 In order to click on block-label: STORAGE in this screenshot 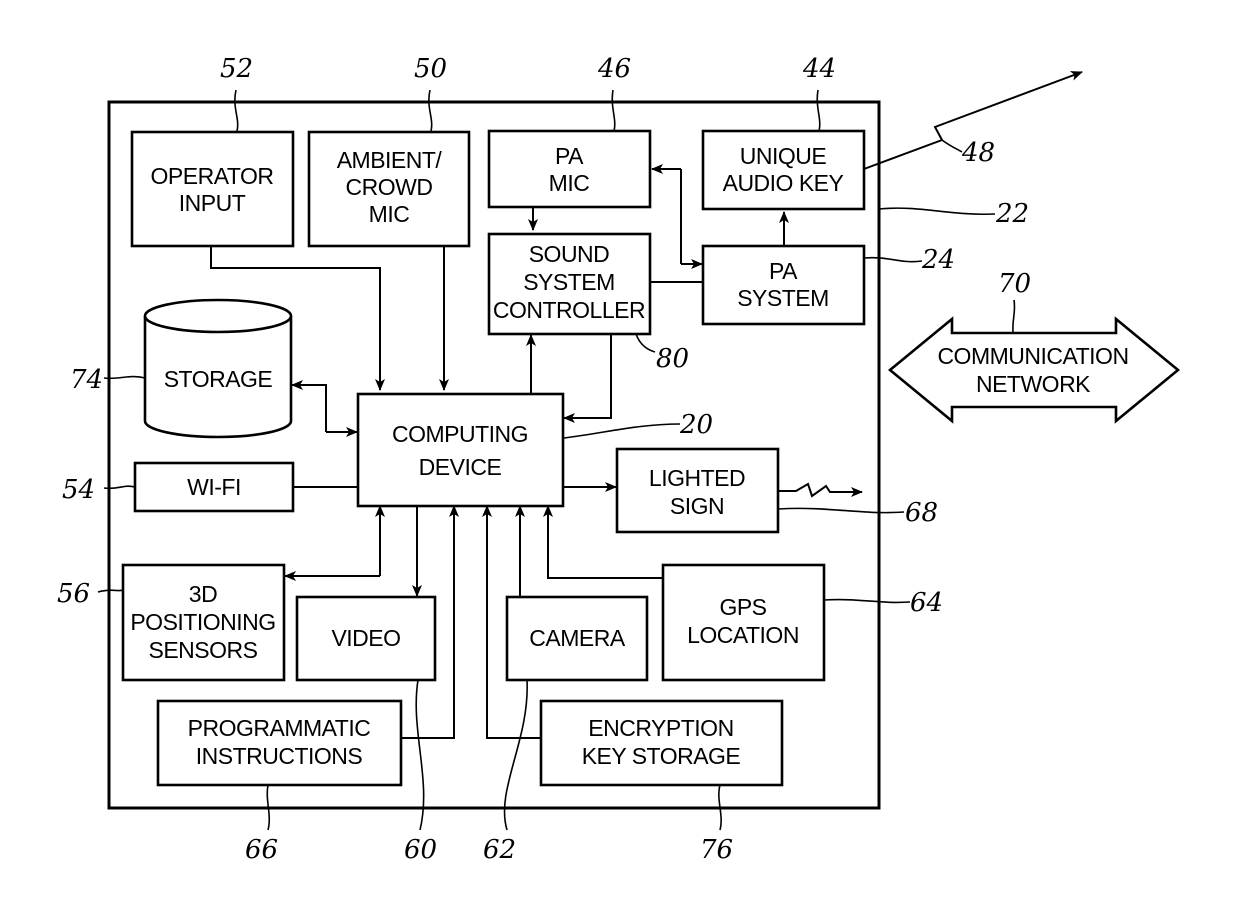, I will do `click(218, 379)`.